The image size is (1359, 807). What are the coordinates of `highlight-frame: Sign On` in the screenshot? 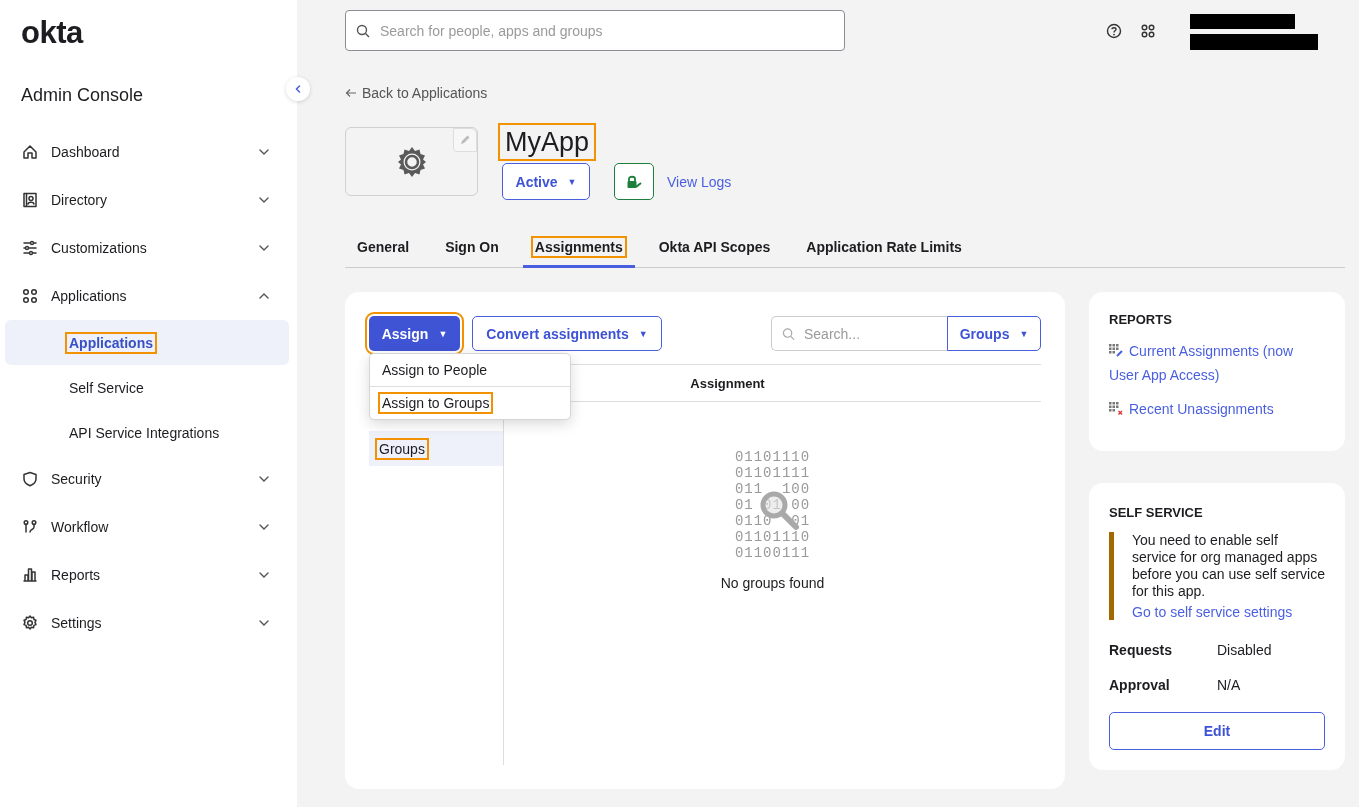 It's located at (472, 246).